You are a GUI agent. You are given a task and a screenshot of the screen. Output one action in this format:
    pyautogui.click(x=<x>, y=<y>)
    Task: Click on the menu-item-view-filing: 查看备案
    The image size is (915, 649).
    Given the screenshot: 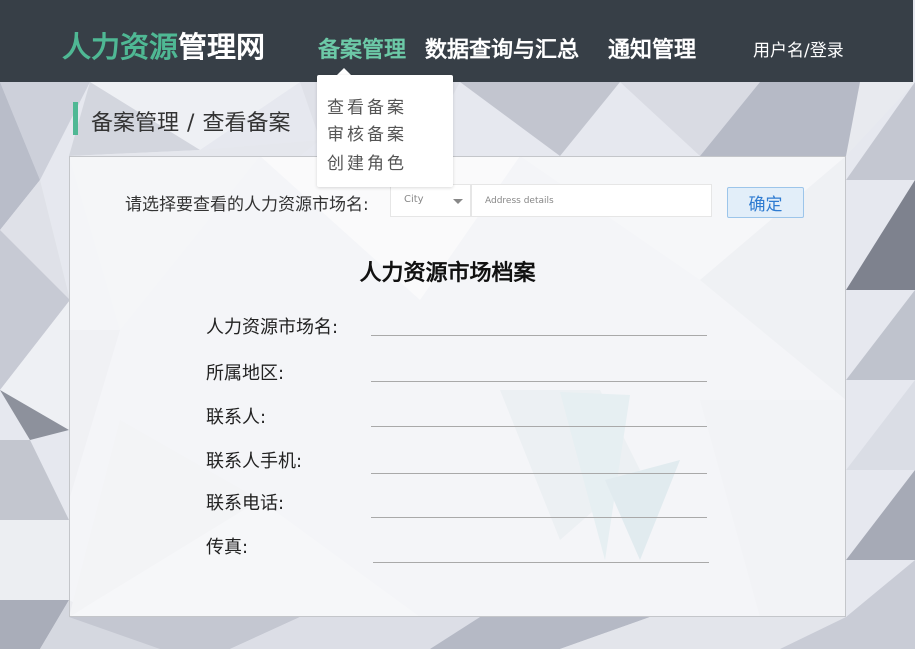 What is the action you would take?
    pyautogui.click(x=367, y=105)
    